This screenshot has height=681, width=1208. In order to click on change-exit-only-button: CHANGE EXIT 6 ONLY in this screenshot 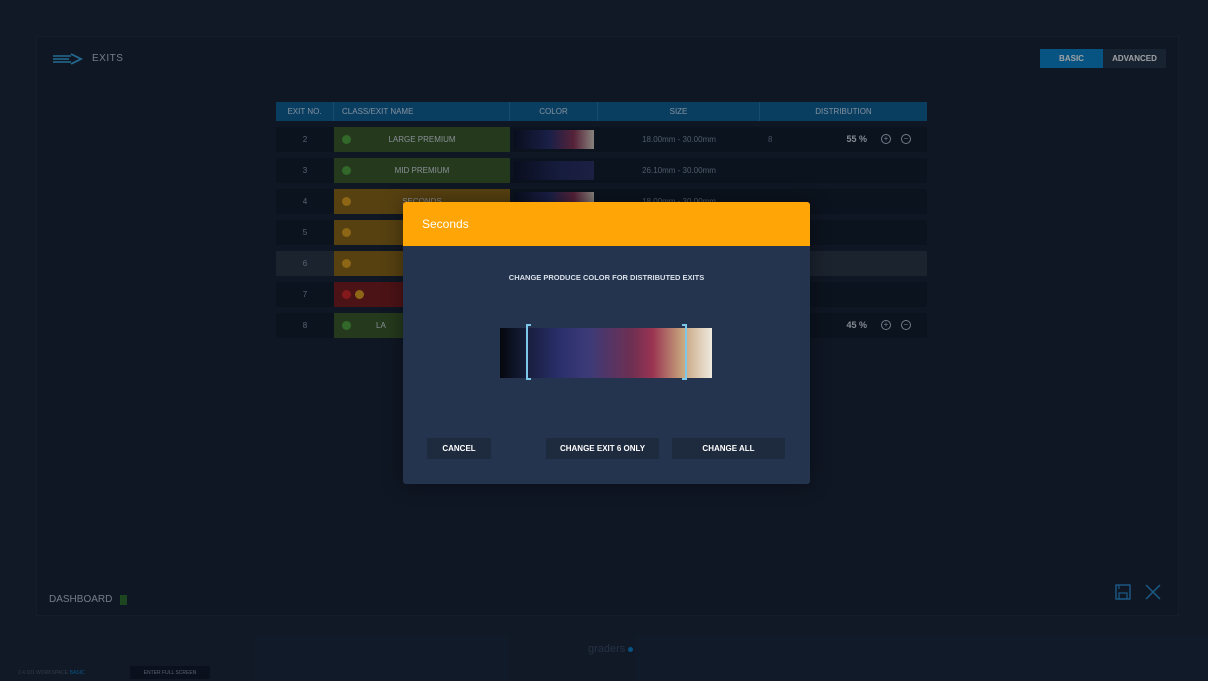, I will do `click(602, 448)`.